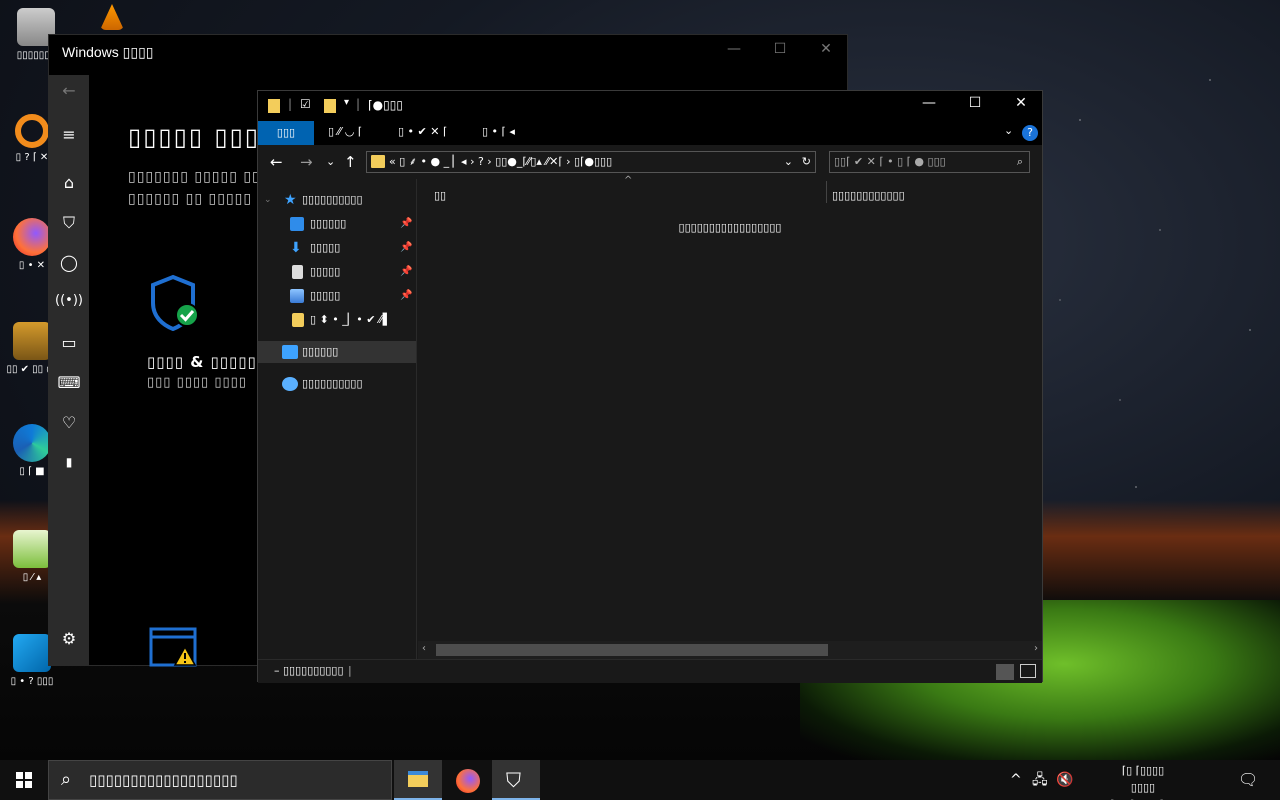 This screenshot has width=1280, height=800. Describe the element at coordinates (1064, 780) in the screenshot. I see `volume-muted-icon: 🔇` at that location.